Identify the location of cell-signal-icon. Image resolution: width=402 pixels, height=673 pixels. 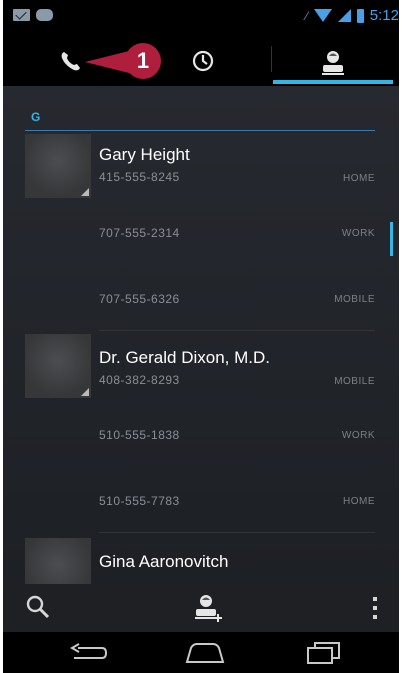
(344, 15).